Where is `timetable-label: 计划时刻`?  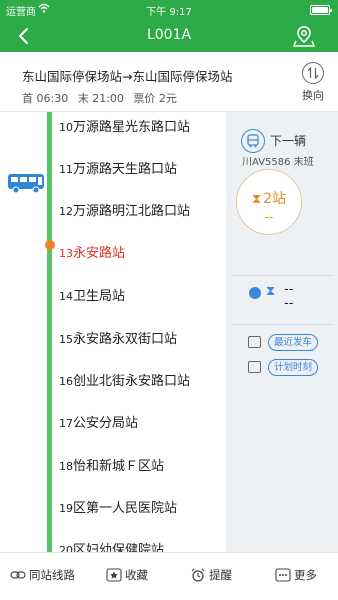 timetable-label: 计划时刻 is located at coordinates (293, 367).